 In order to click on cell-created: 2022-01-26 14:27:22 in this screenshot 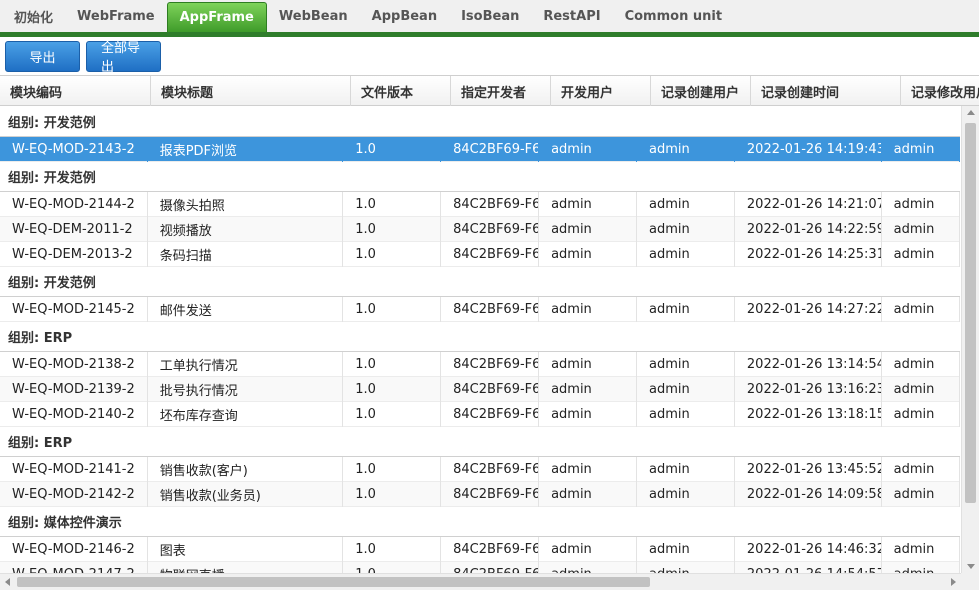, I will do `click(808, 309)`.